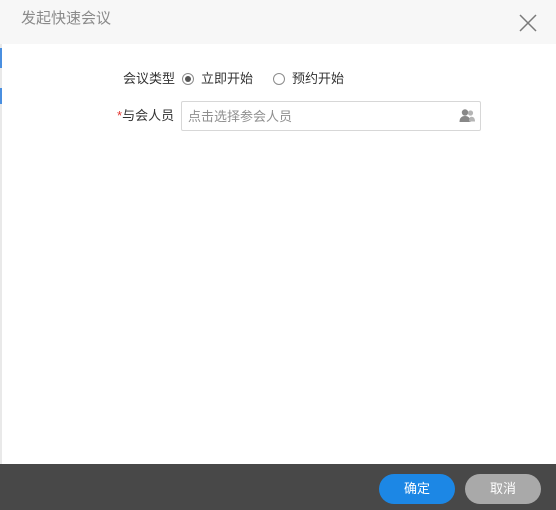  Describe the element at coordinates (331, 116) in the screenshot. I see `participants-input: 点击选择参会人员` at that location.